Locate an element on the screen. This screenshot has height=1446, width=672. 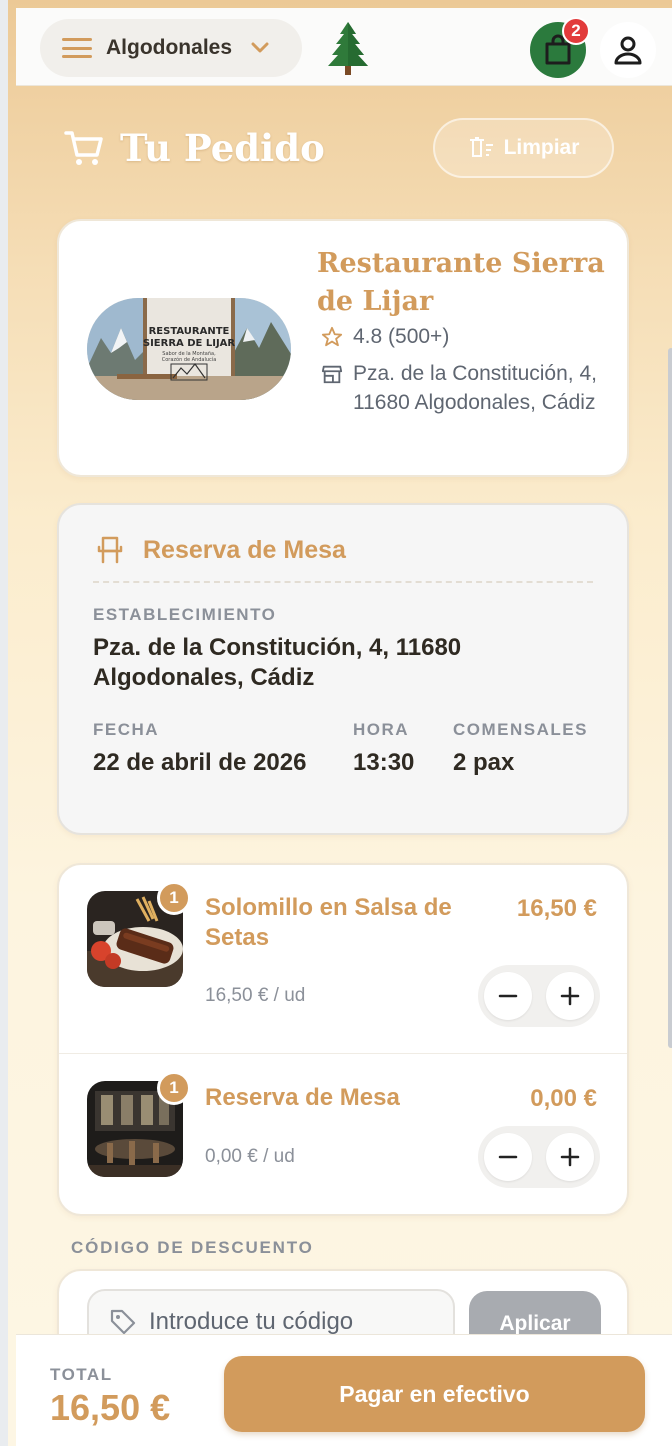
divider is located at coordinates (343, 582).